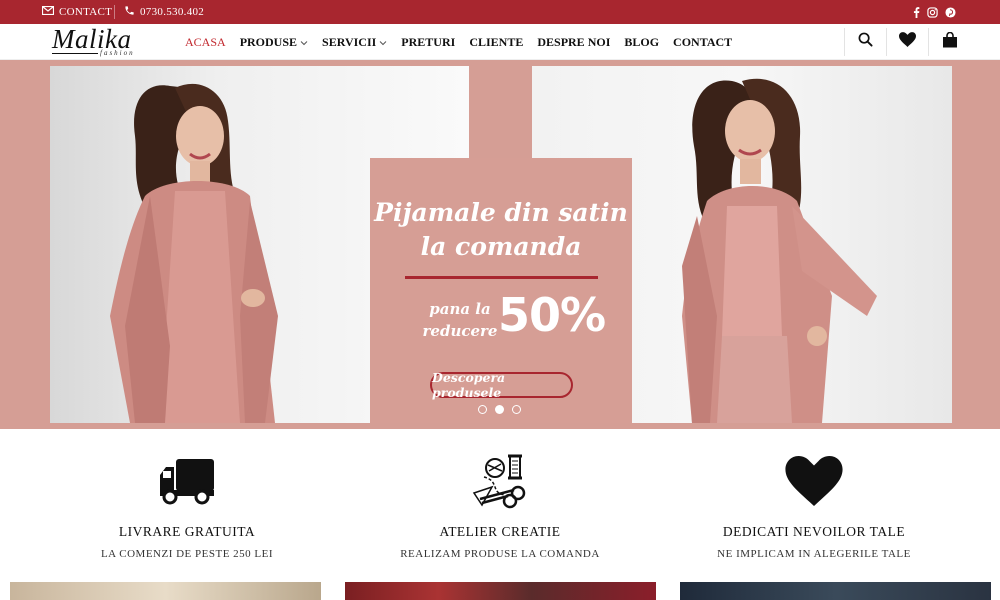 The height and width of the screenshot is (600, 1000). I want to click on instagram-icon, so click(932, 12).